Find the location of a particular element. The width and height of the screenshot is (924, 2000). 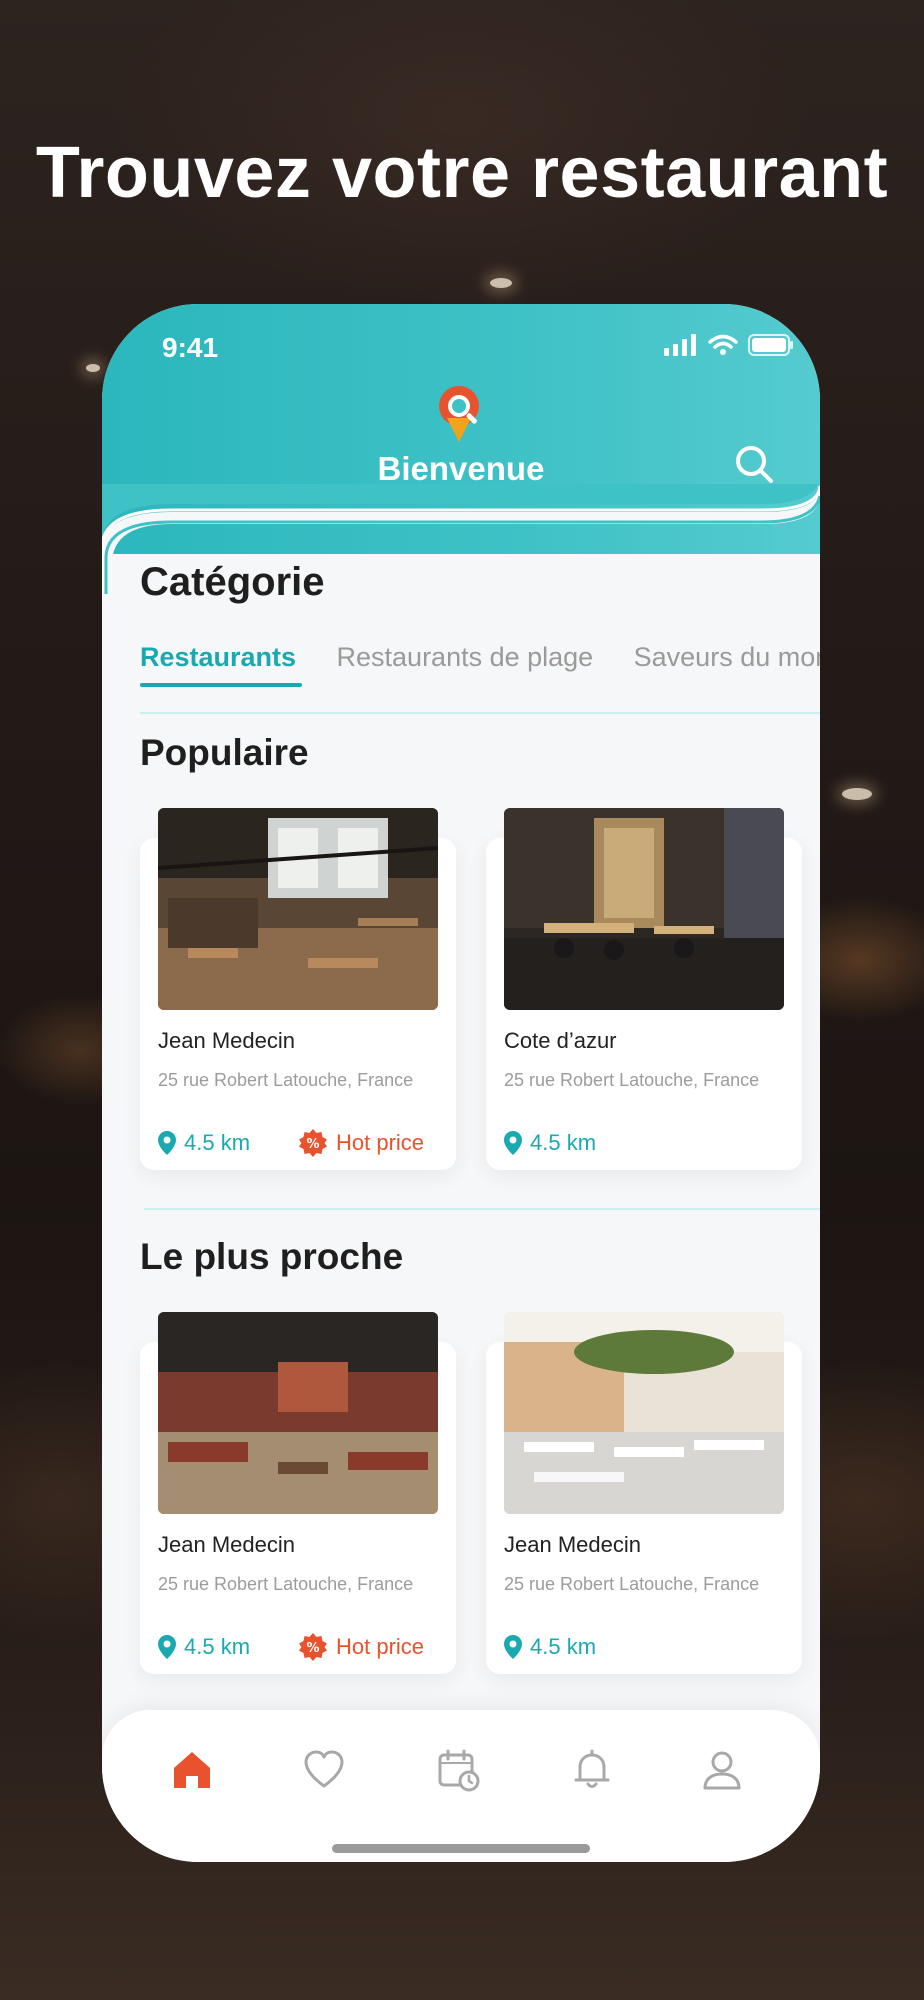

header-title: Bienvenue is located at coordinates (461, 468).